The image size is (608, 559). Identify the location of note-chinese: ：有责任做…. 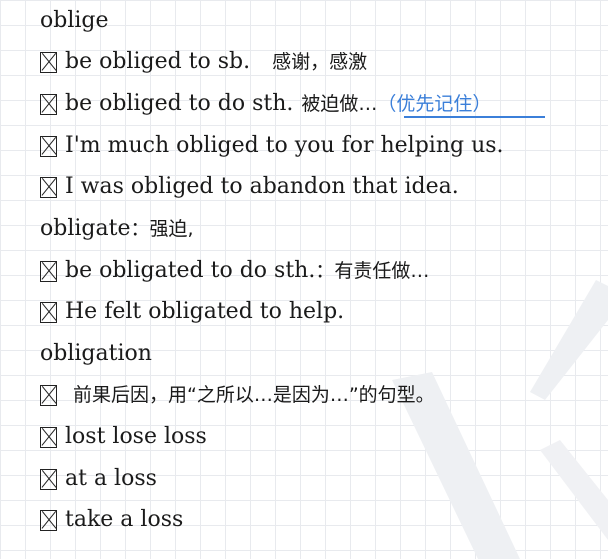
(372, 271).